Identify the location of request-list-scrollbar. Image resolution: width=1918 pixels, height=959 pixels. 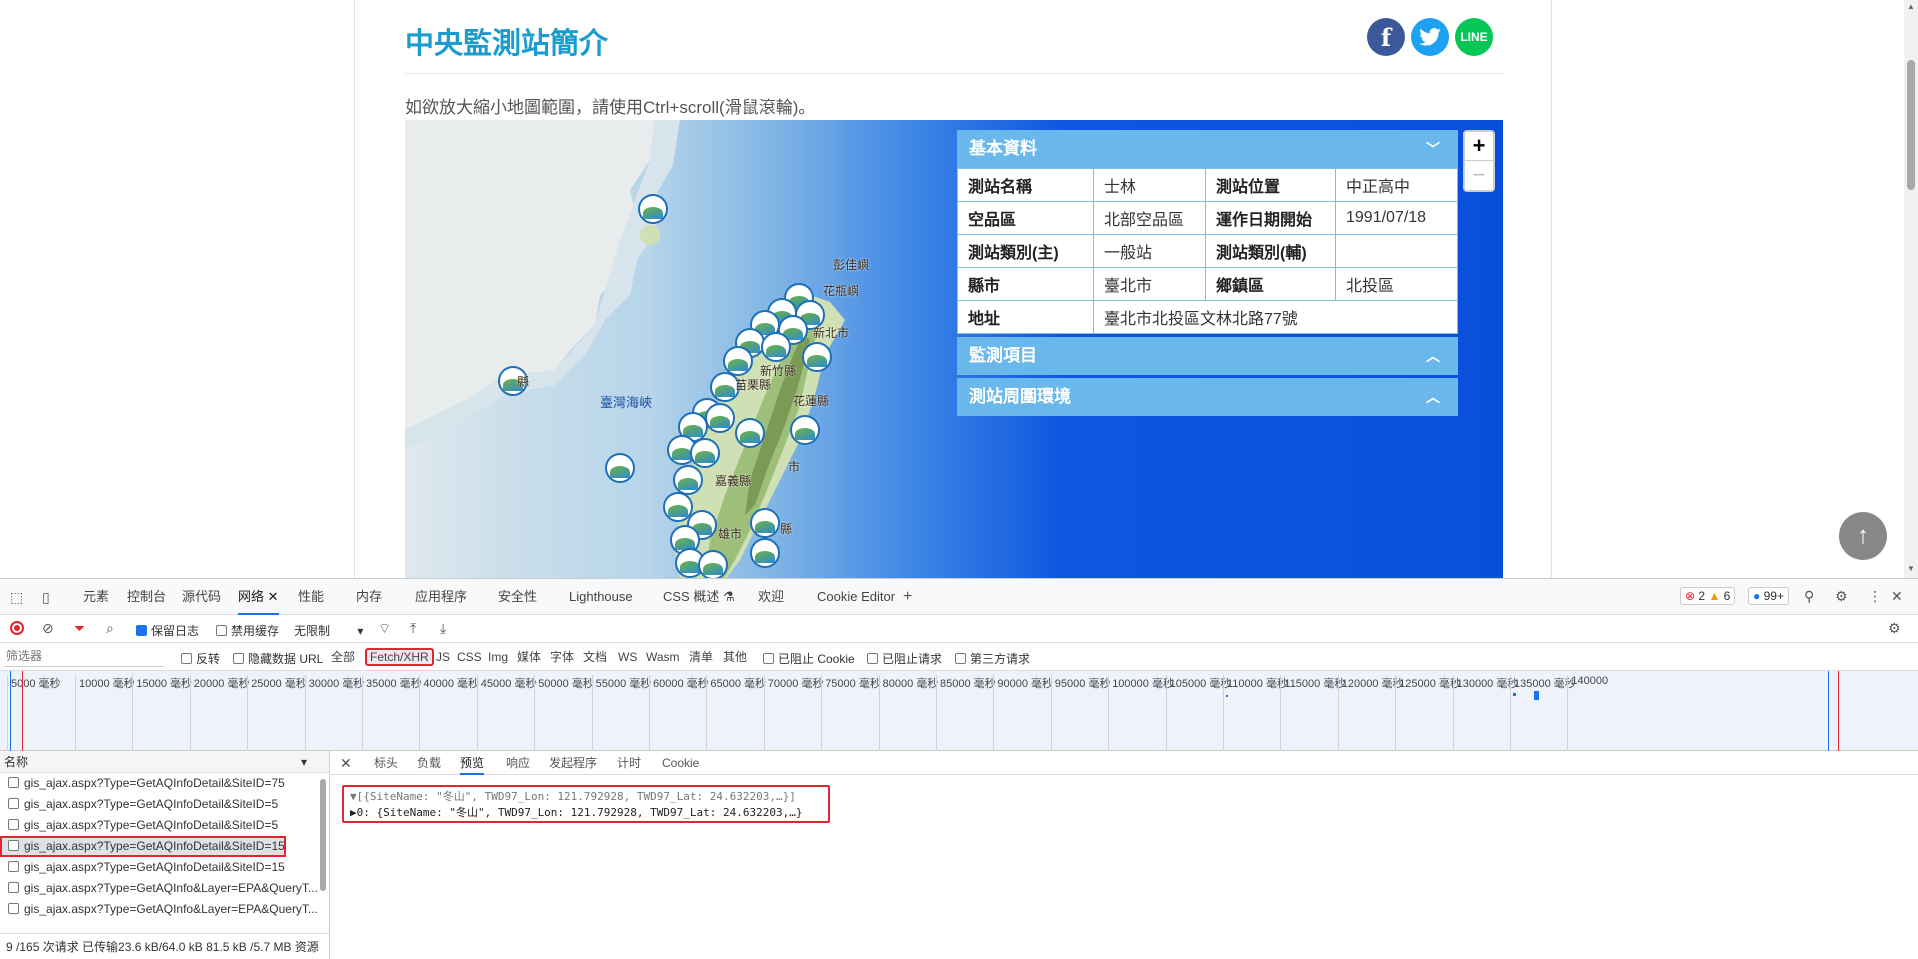
(323, 853).